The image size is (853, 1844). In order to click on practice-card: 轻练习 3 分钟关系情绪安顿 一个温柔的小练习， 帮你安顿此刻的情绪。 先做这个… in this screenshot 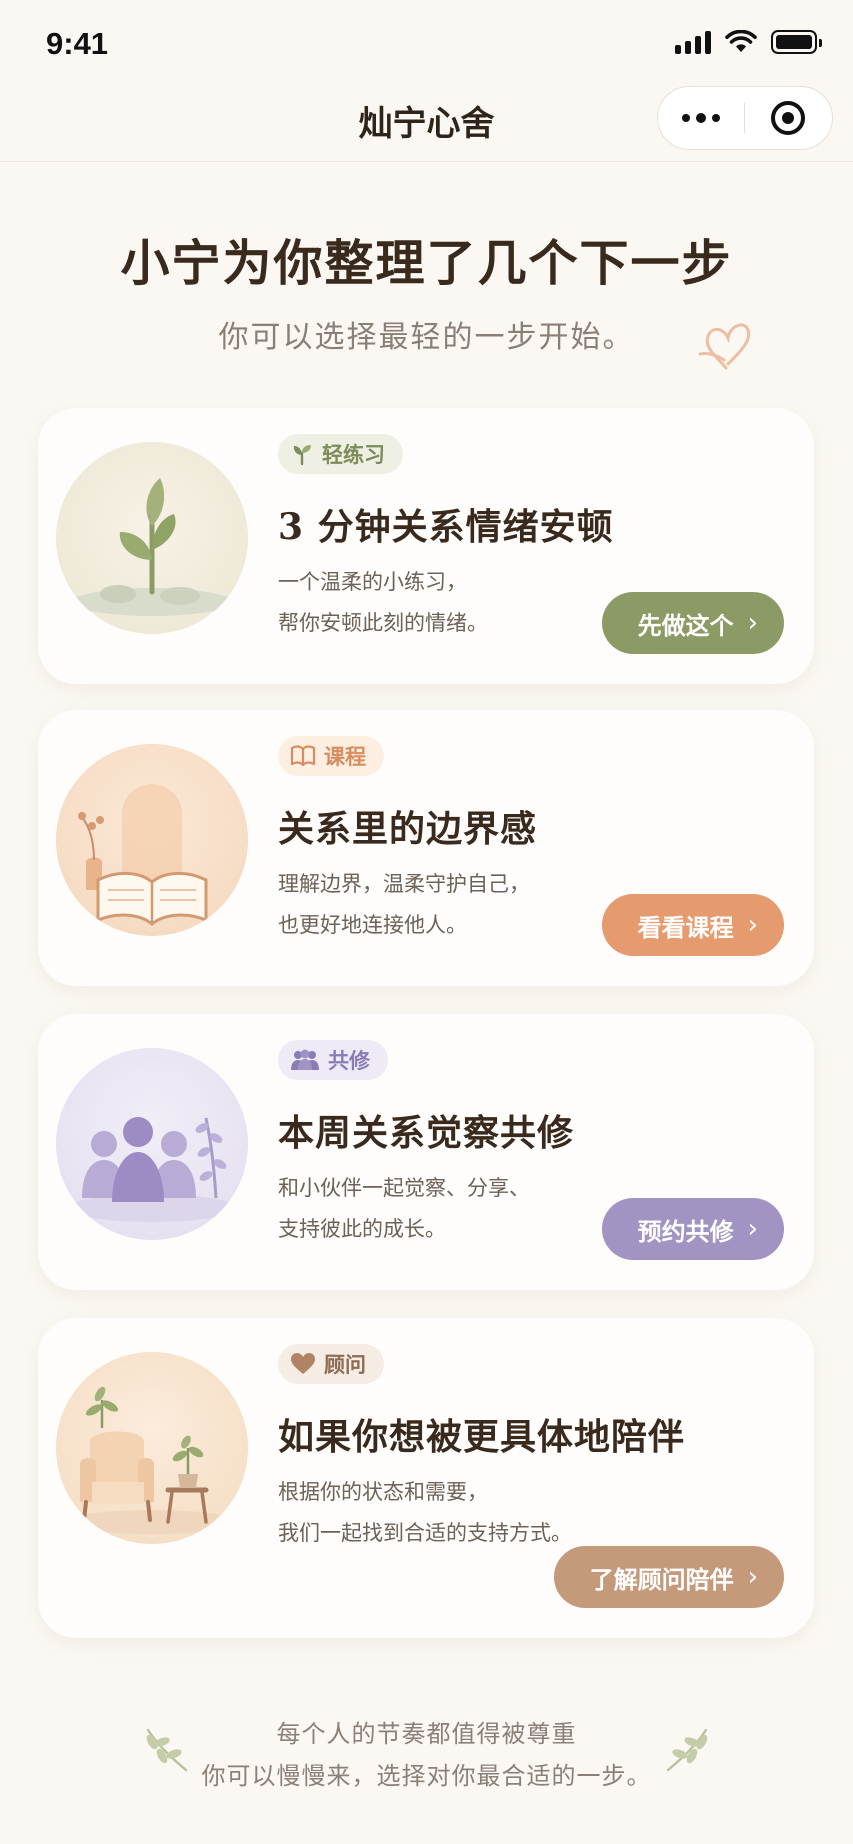, I will do `click(426, 546)`.